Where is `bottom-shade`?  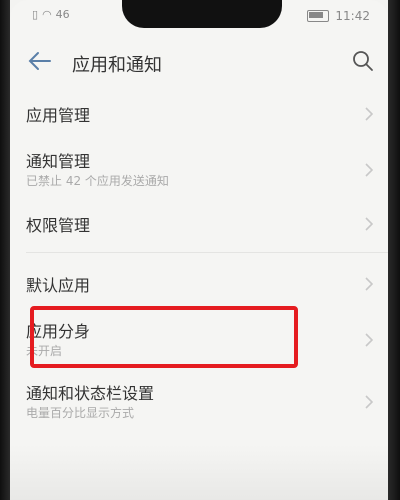
bottom-shade is located at coordinates (199, 472).